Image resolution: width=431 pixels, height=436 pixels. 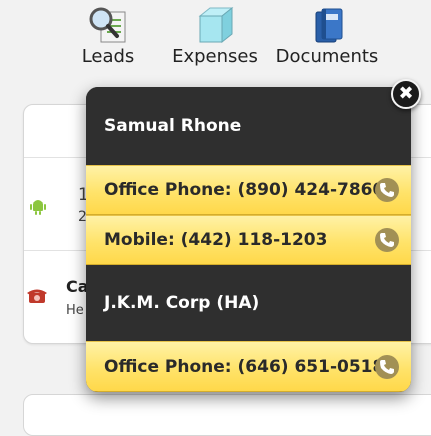 I want to click on nav-leads: Leads, so click(x=108, y=41).